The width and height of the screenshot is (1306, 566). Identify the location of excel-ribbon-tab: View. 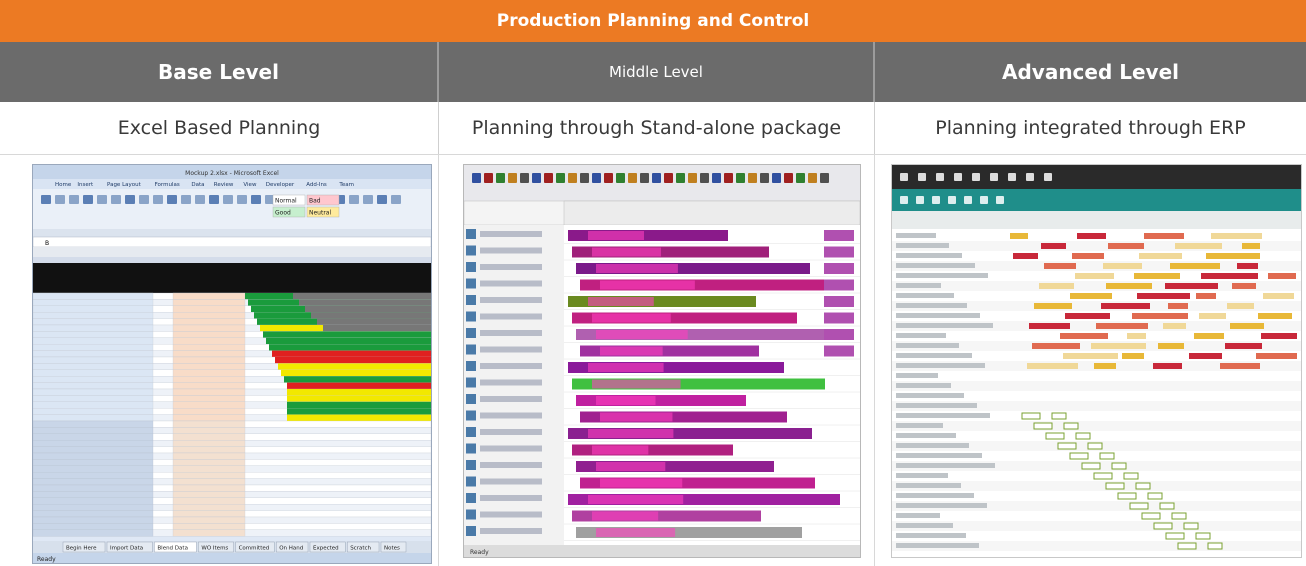
(250, 185).